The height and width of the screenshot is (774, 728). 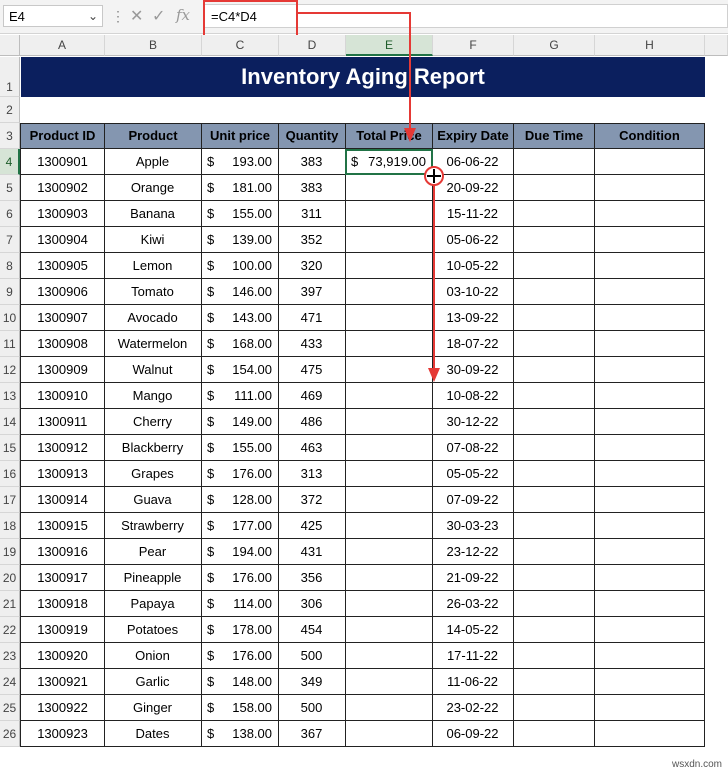 What do you see at coordinates (354, 74) in the screenshot?
I see `formula-arrow` at bounding box center [354, 74].